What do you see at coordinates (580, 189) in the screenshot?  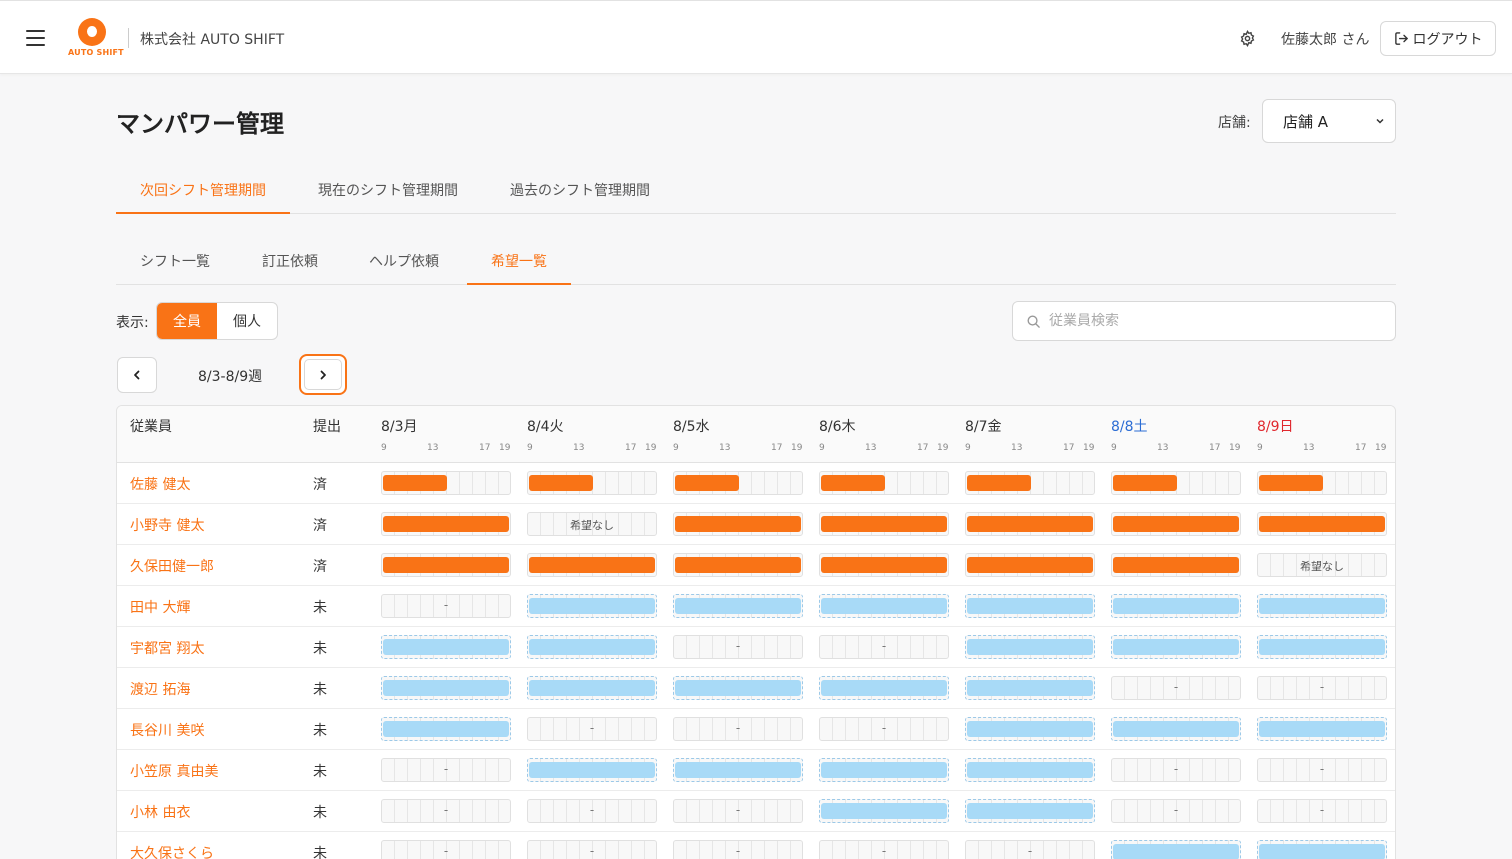 I see `tab-past-period: 過去のシフト管理期間` at bounding box center [580, 189].